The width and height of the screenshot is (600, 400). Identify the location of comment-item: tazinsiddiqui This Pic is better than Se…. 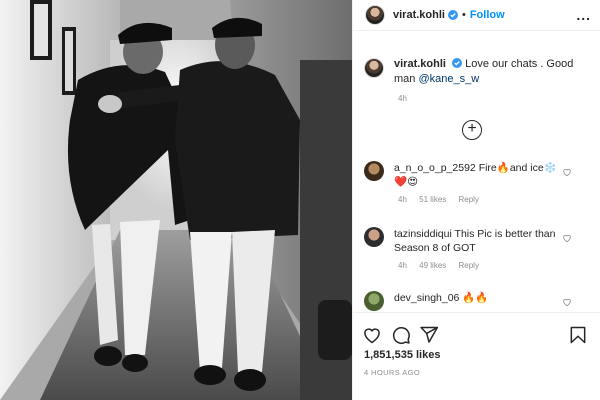
(476, 248).